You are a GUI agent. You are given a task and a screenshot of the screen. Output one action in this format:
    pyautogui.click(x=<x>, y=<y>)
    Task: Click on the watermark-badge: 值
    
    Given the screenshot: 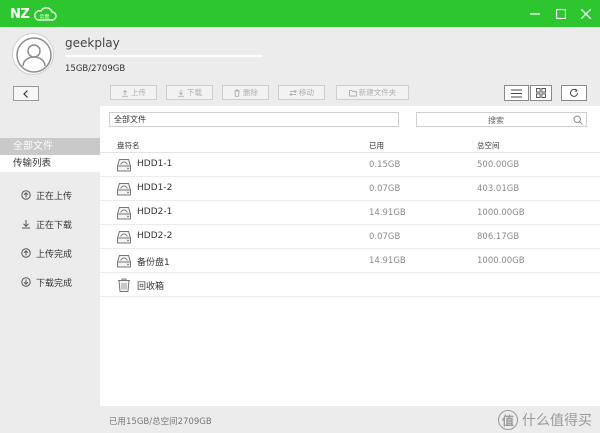 What is the action you would take?
    pyautogui.click(x=508, y=420)
    